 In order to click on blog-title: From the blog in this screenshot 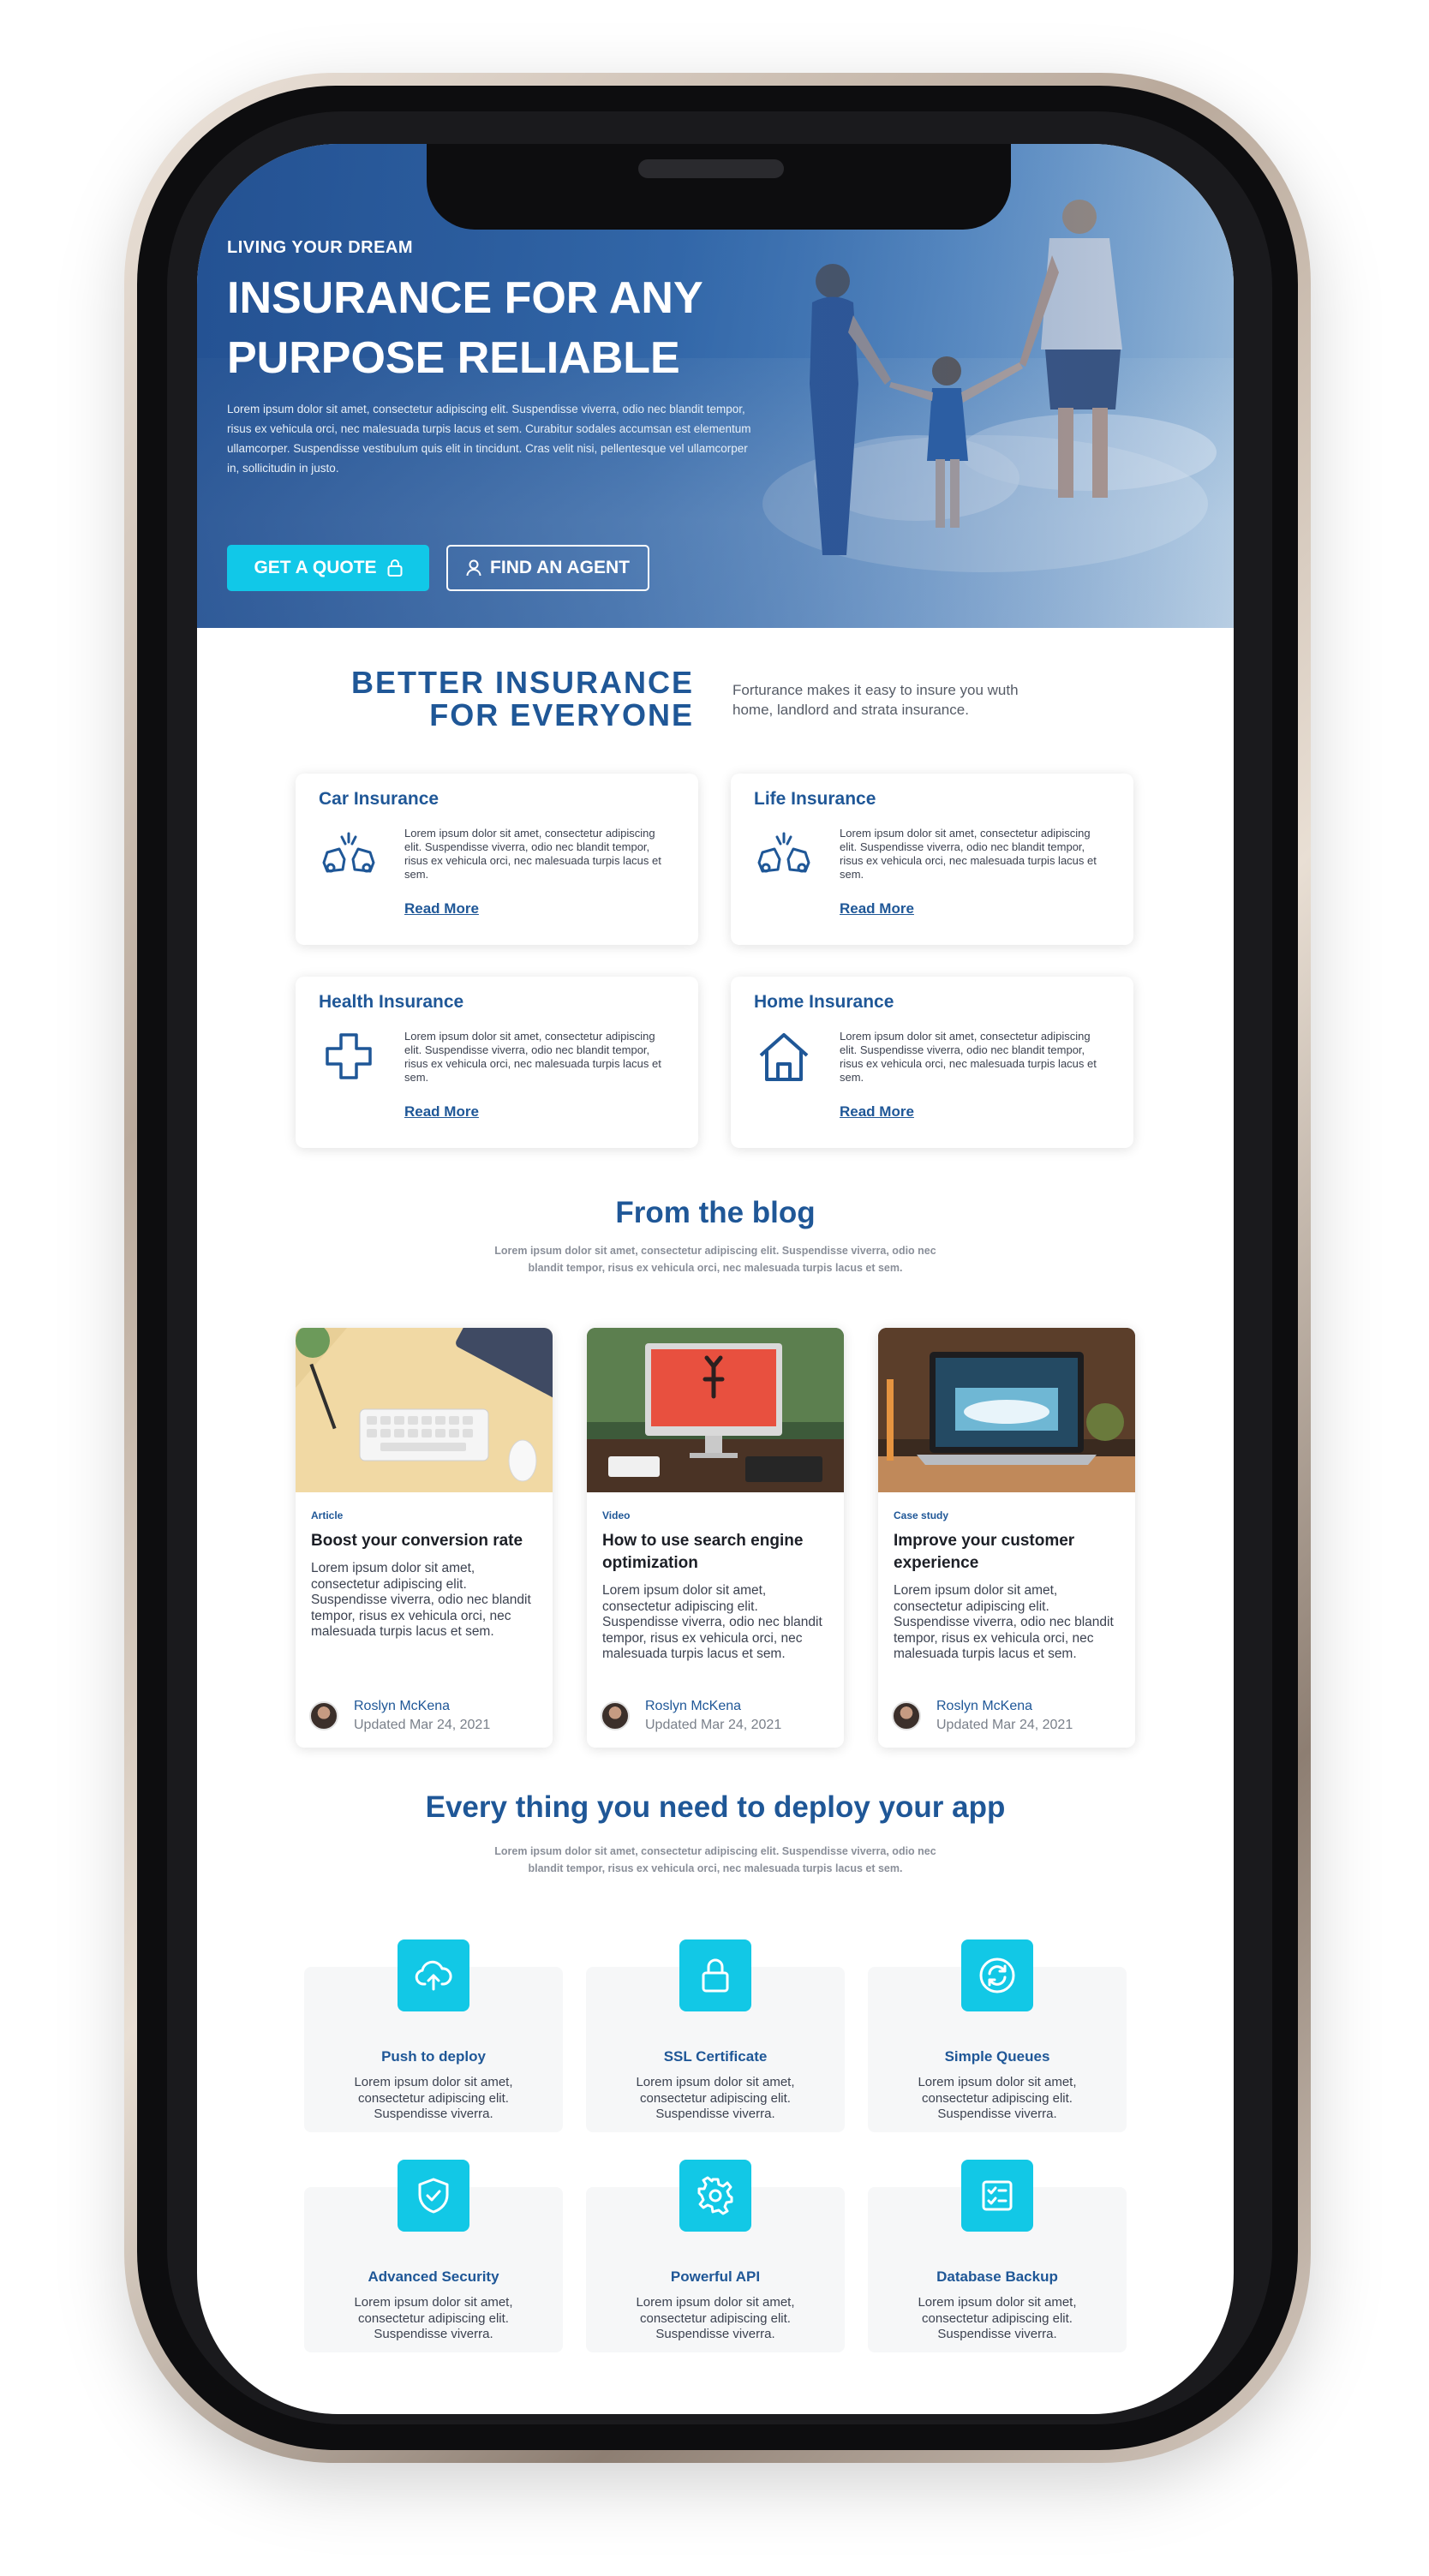, I will do `click(715, 1213)`.